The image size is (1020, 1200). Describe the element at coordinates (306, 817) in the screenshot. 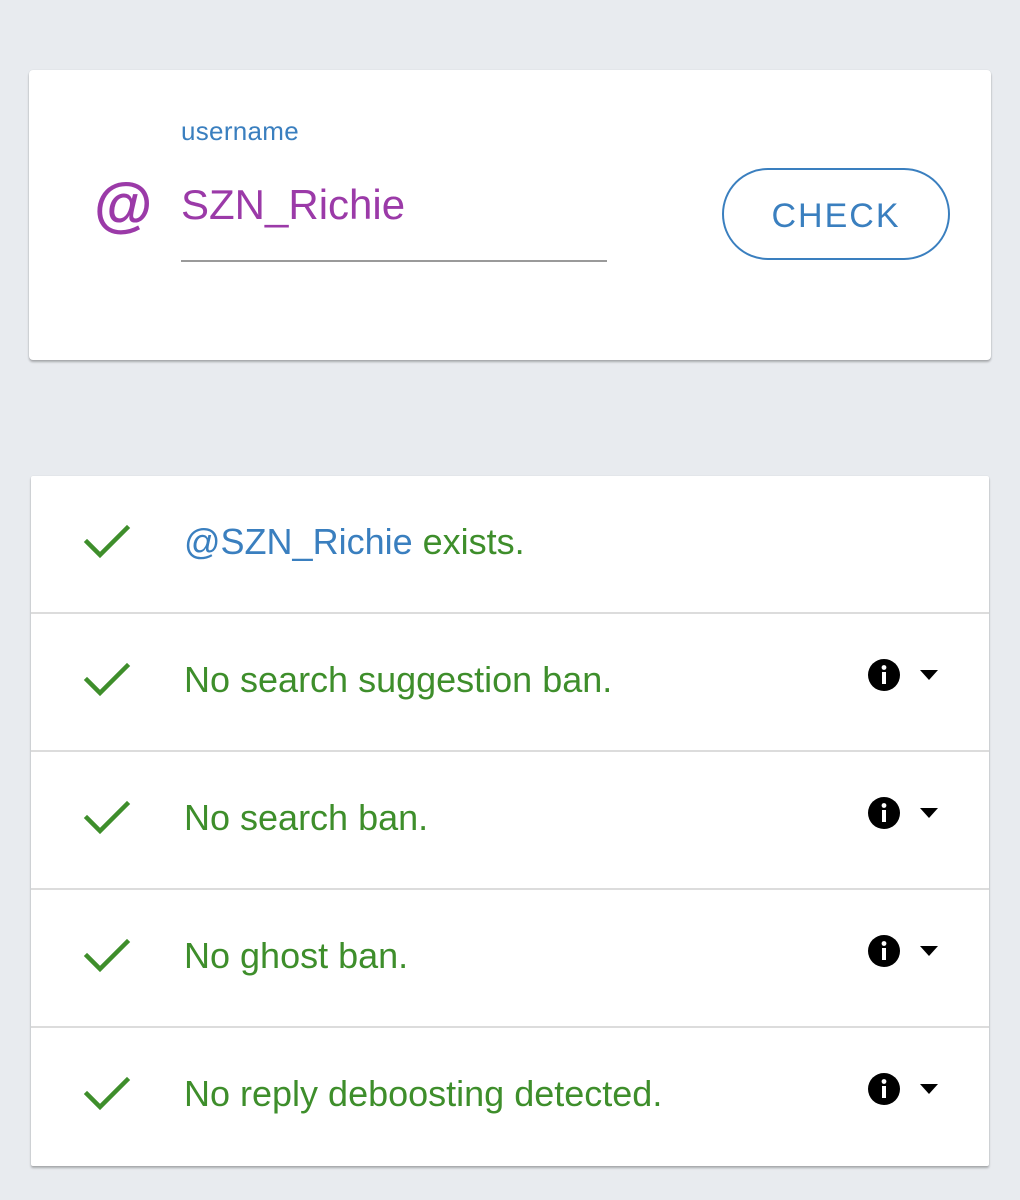

I see `result-label: No search ban.` at that location.